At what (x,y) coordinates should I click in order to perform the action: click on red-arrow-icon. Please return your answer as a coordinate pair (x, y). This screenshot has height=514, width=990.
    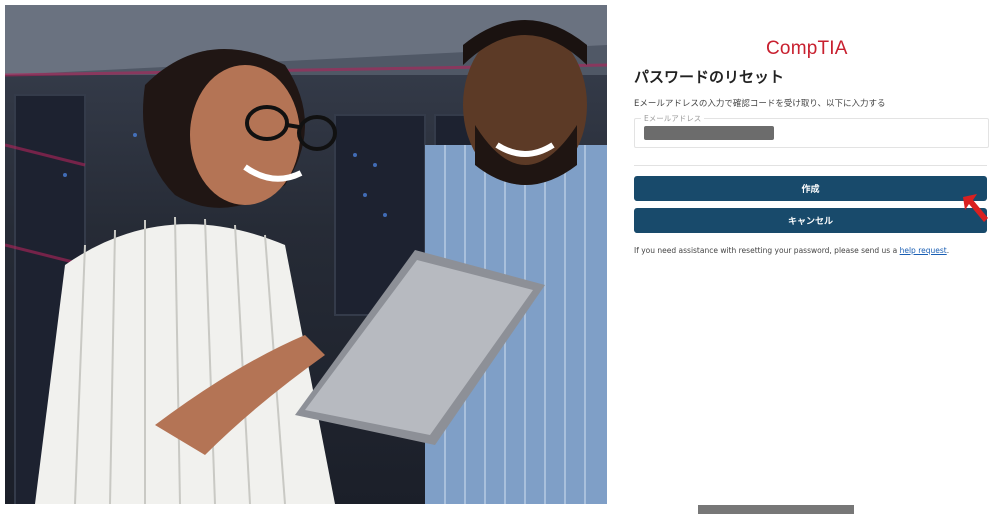
    Looking at the image, I should click on (975, 208).